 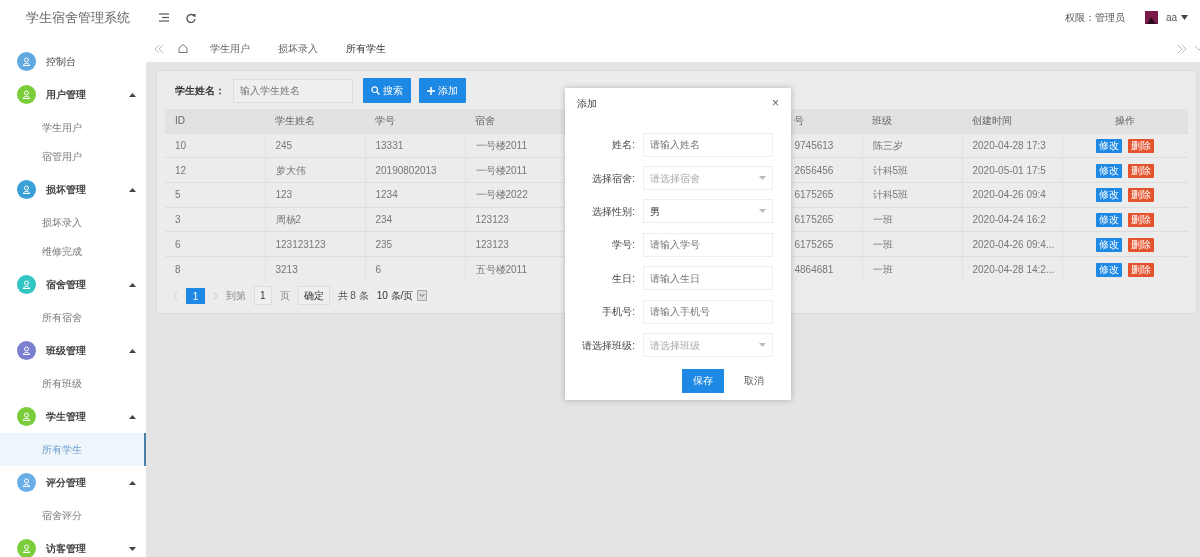 I want to click on plus-icon, so click(x=431, y=90).